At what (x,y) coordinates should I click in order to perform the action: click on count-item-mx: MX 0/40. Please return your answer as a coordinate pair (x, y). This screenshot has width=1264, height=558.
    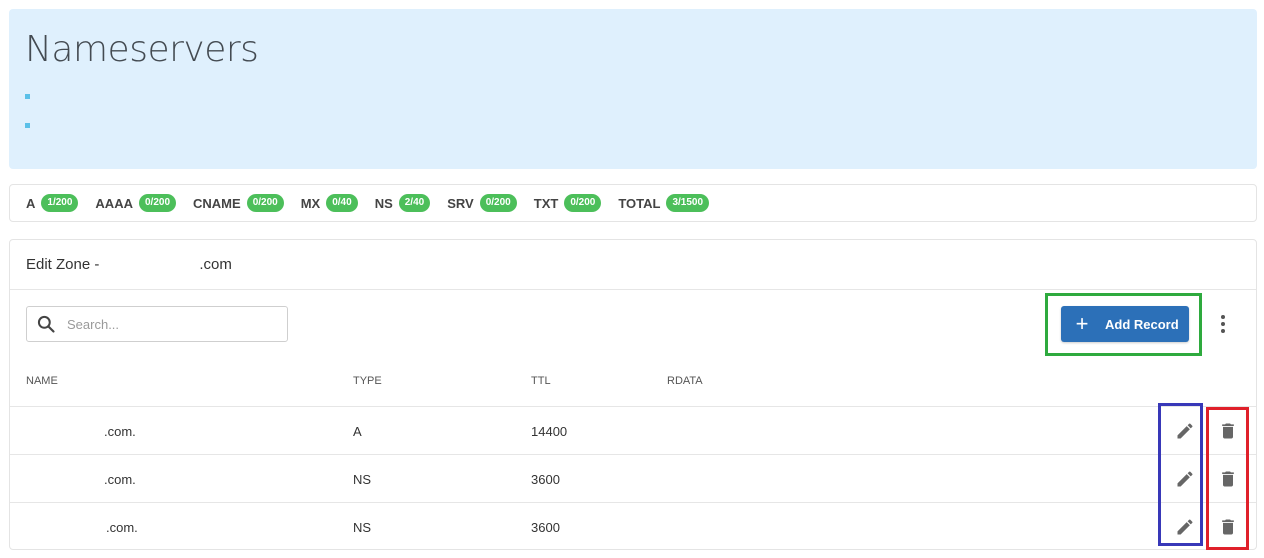
    Looking at the image, I should click on (329, 203).